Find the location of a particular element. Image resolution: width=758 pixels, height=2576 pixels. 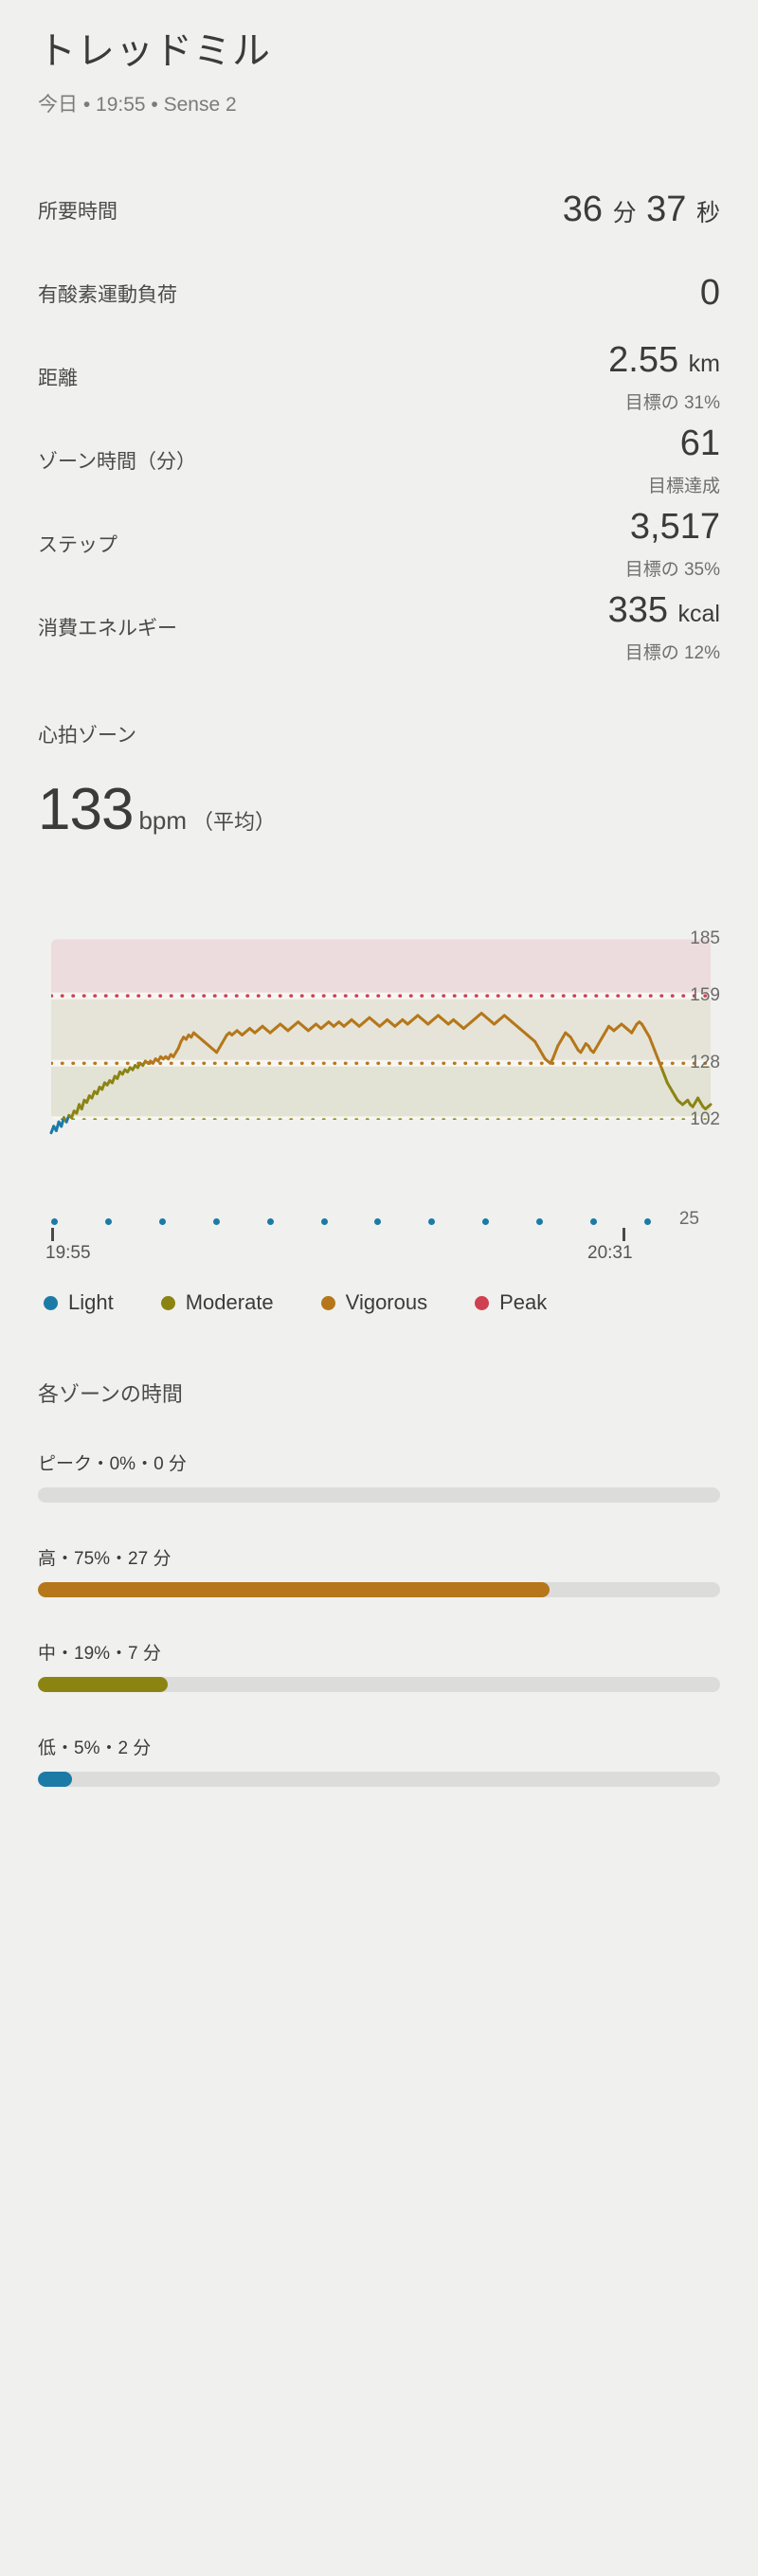

page-title: トレッドミル is located at coordinates (154, 51).